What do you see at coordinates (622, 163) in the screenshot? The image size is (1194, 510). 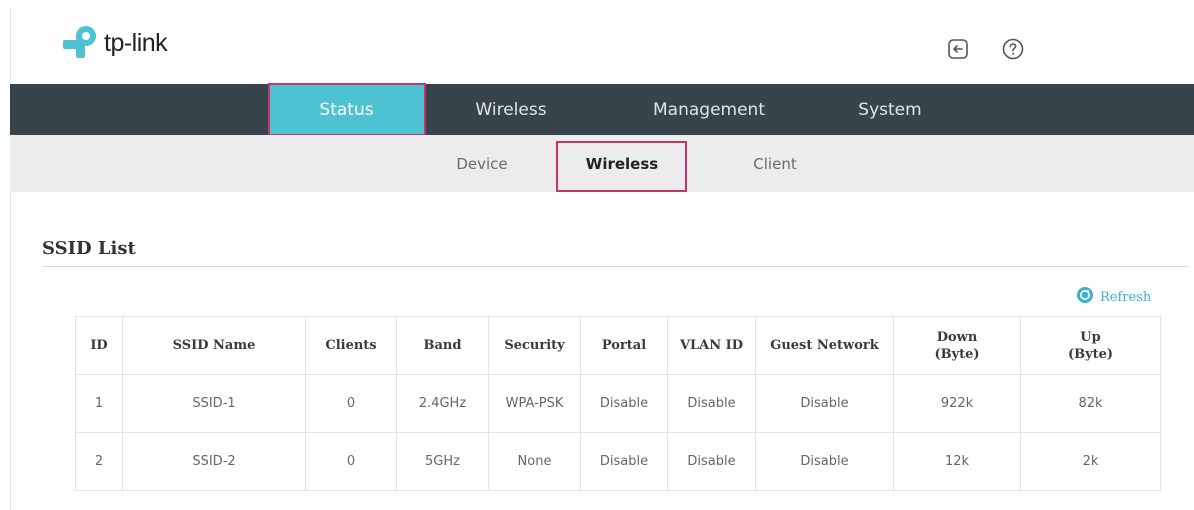 I see `subtab-wireless: Wireless` at bounding box center [622, 163].